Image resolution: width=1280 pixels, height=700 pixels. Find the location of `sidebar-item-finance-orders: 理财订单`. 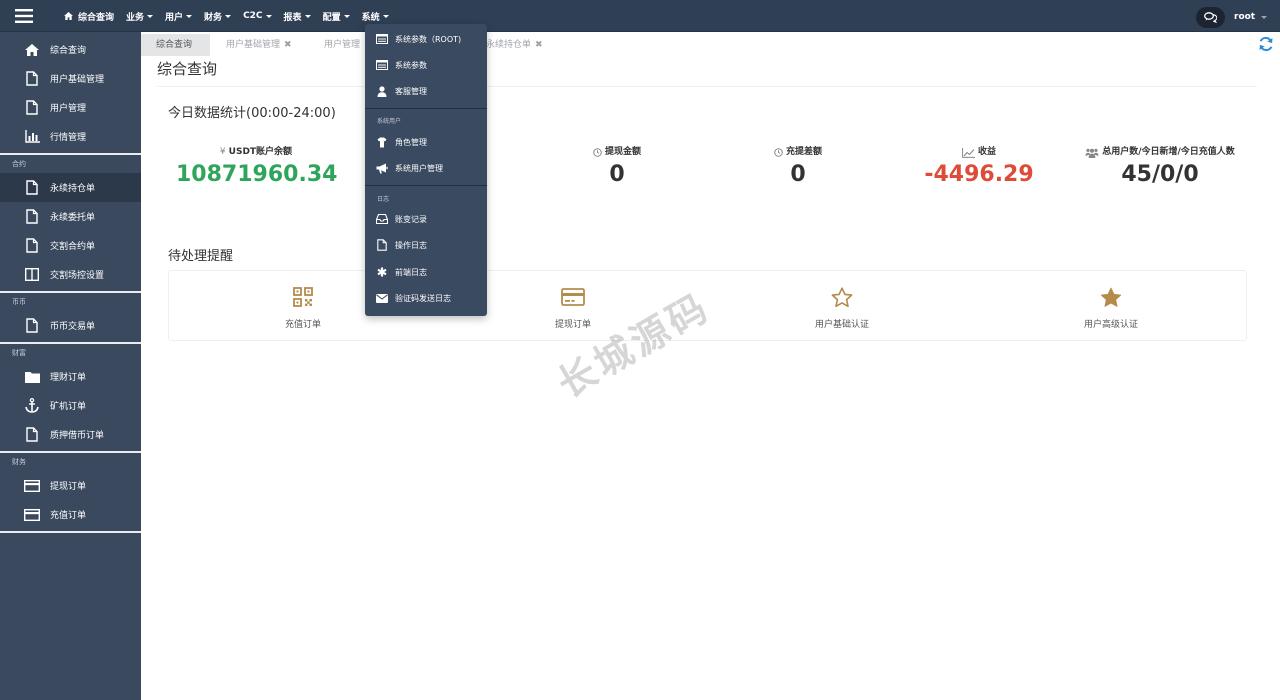

sidebar-item-finance-orders: 理财订单 is located at coordinates (70, 376).